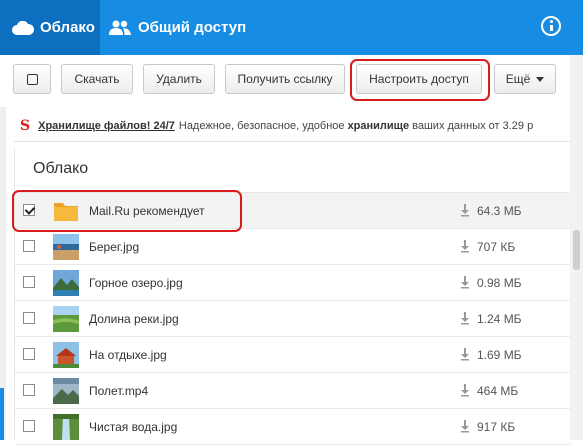  Describe the element at coordinates (499, 319) in the screenshot. I see `file-size: 1.24 МБ` at that location.